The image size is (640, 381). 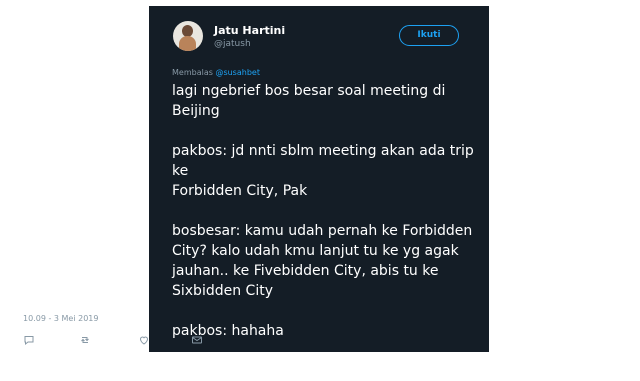 What do you see at coordinates (249, 30) in the screenshot?
I see `user-name: Jatu Hartini` at bounding box center [249, 30].